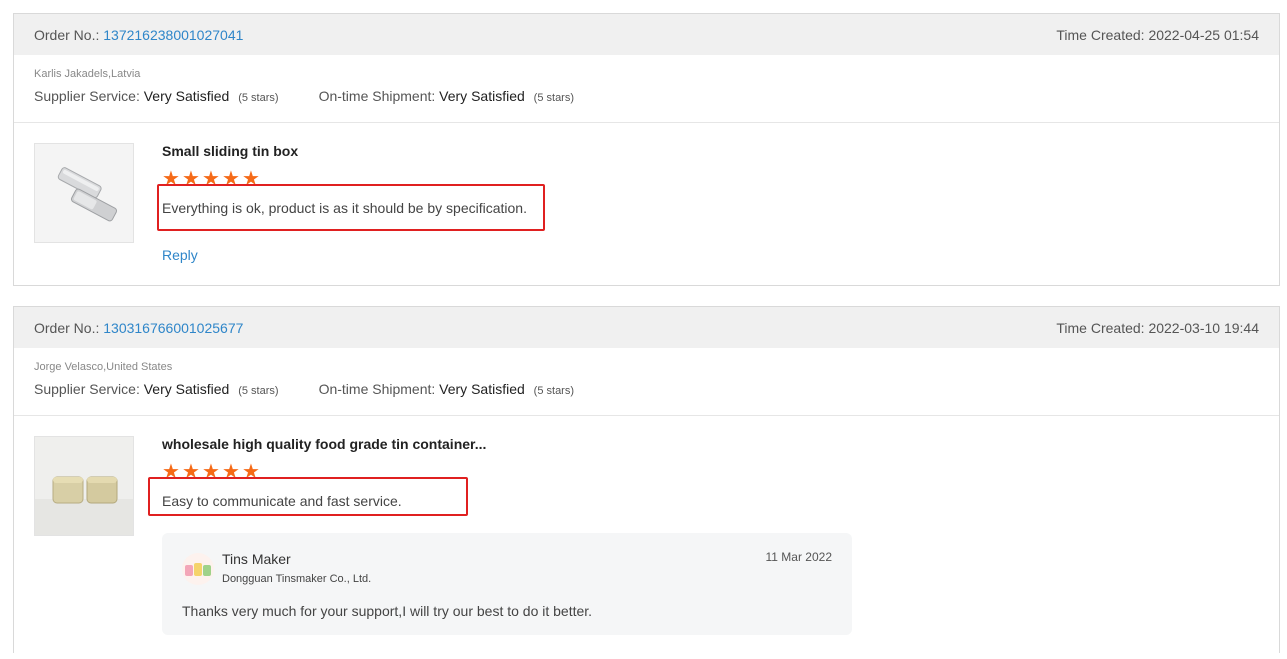  Describe the element at coordinates (1203, 34) in the screenshot. I see `time-value: 2022-04-25 01:54` at that location.